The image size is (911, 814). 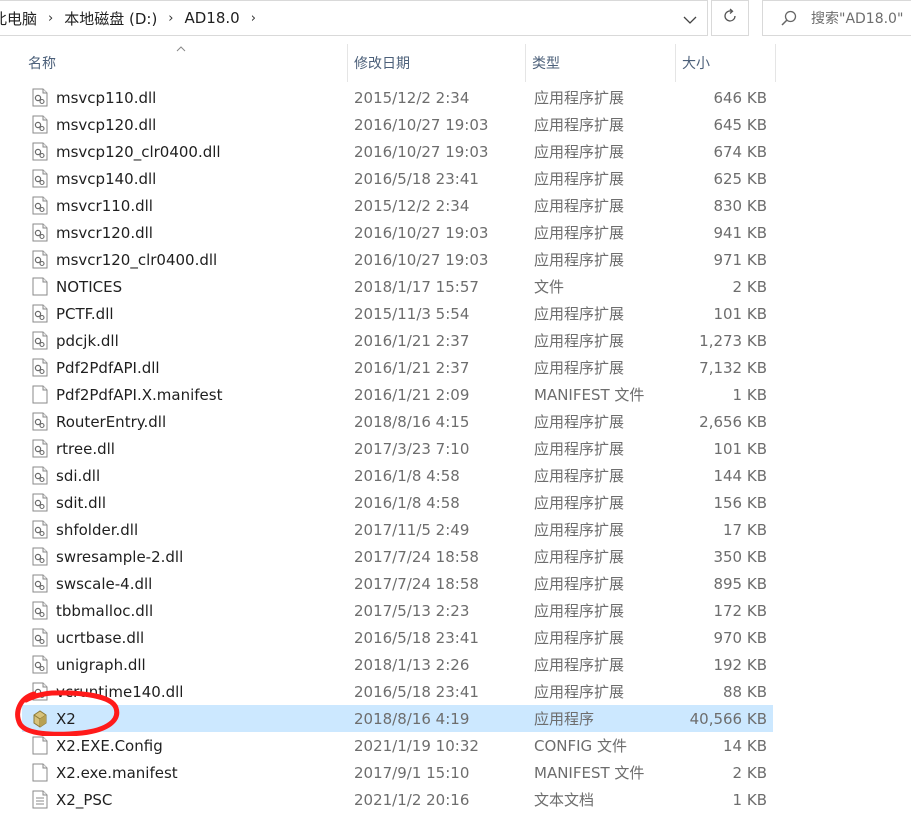 I want to click on breadcrumb-ad18: AD18.0, so click(x=212, y=18).